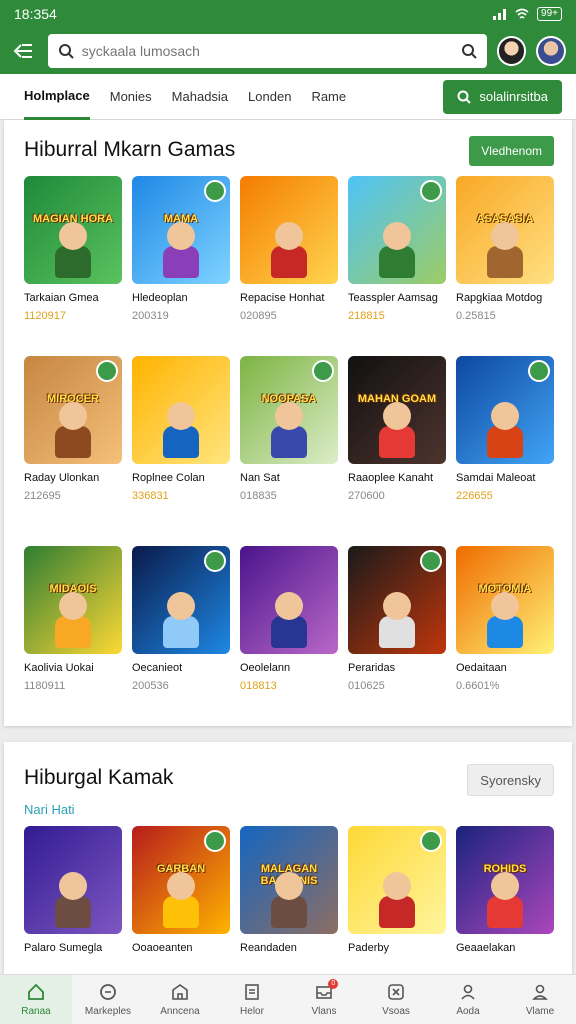 The height and width of the screenshot is (1024, 576). Describe the element at coordinates (372, 668) in the screenshot. I see `game-name: Peraridas` at that location.